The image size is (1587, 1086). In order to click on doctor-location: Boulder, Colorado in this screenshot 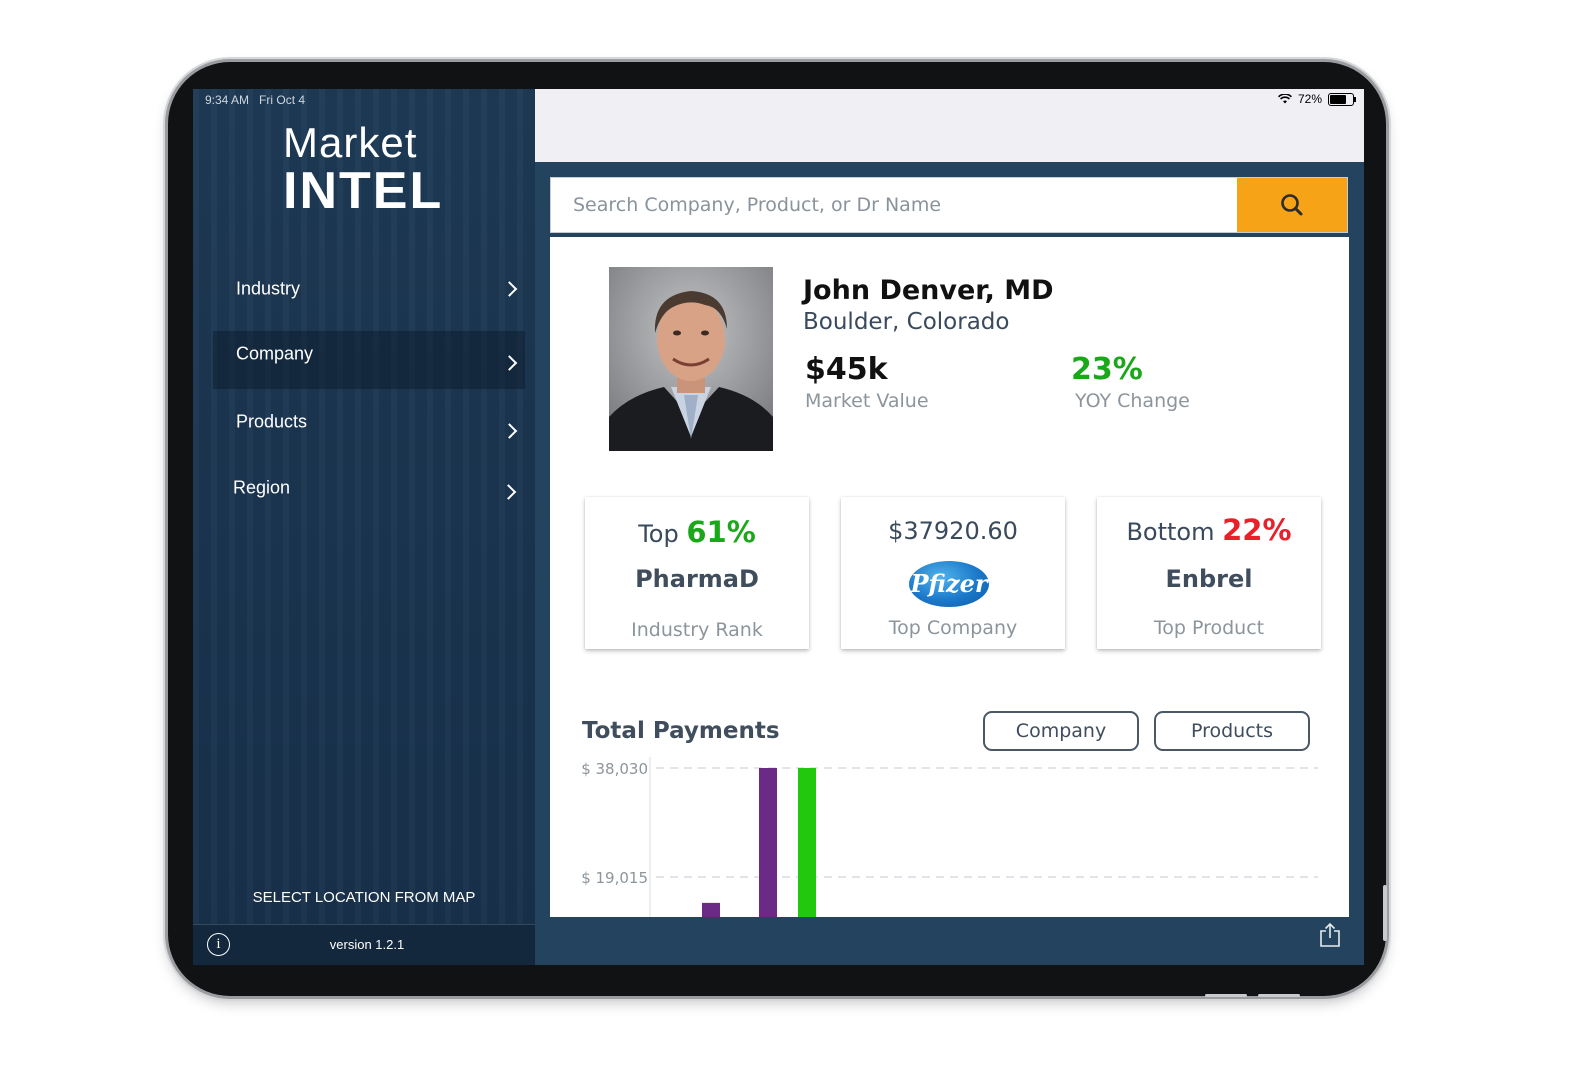, I will do `click(906, 322)`.